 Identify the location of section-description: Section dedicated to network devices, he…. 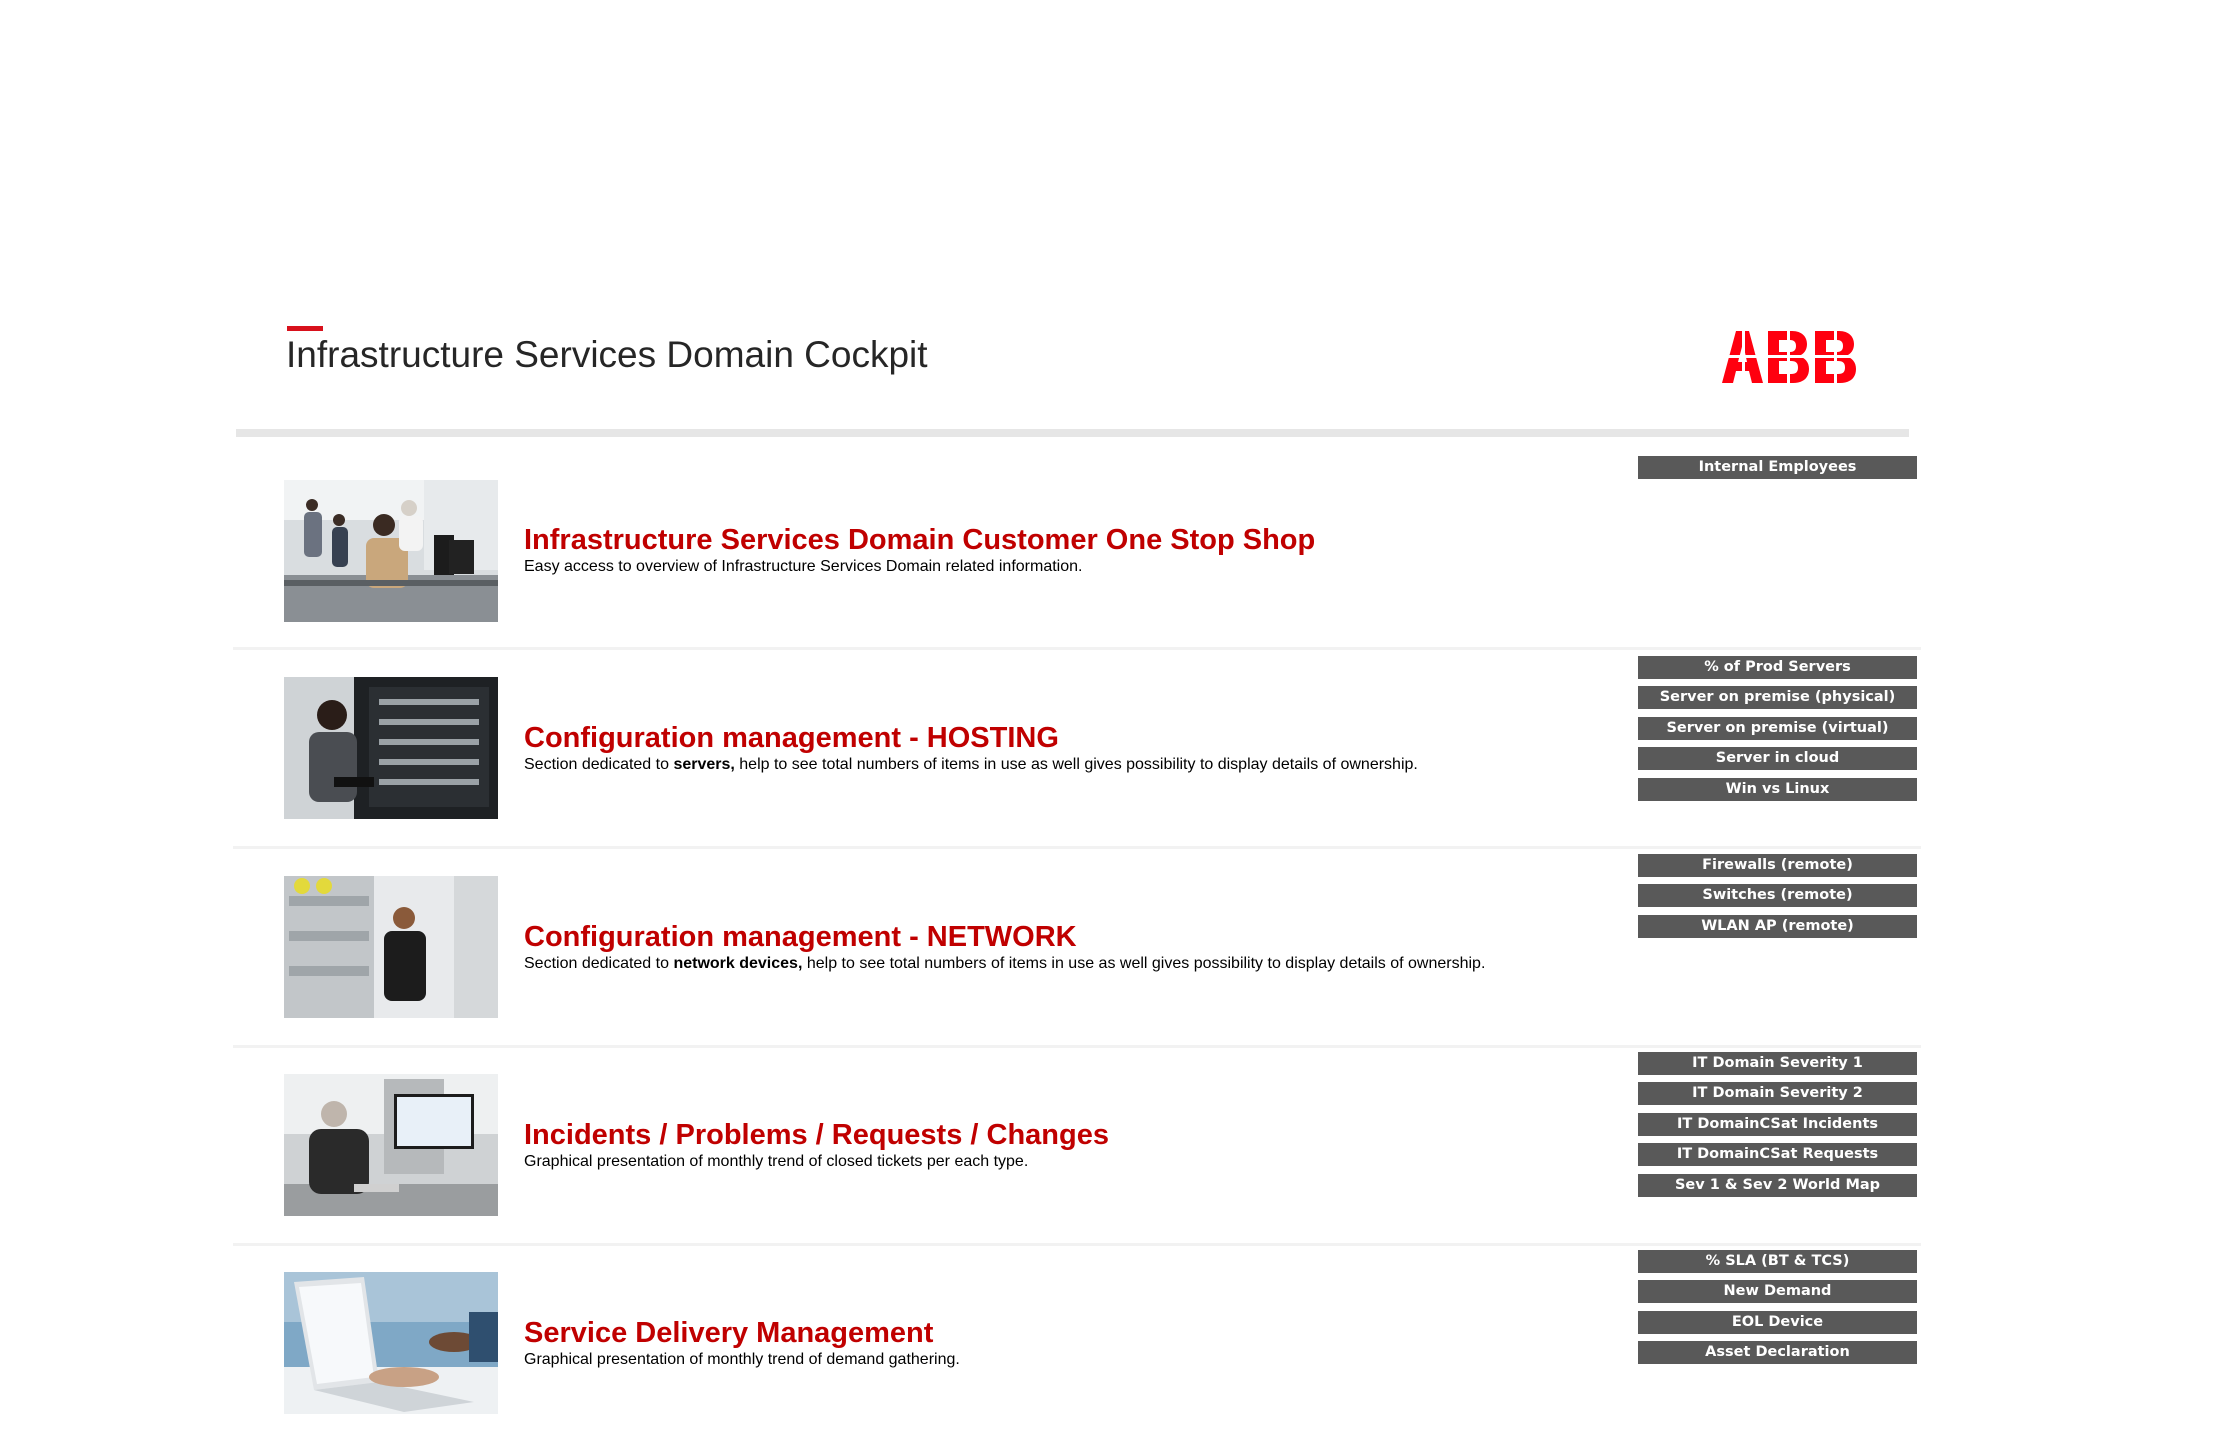
(1005, 963).